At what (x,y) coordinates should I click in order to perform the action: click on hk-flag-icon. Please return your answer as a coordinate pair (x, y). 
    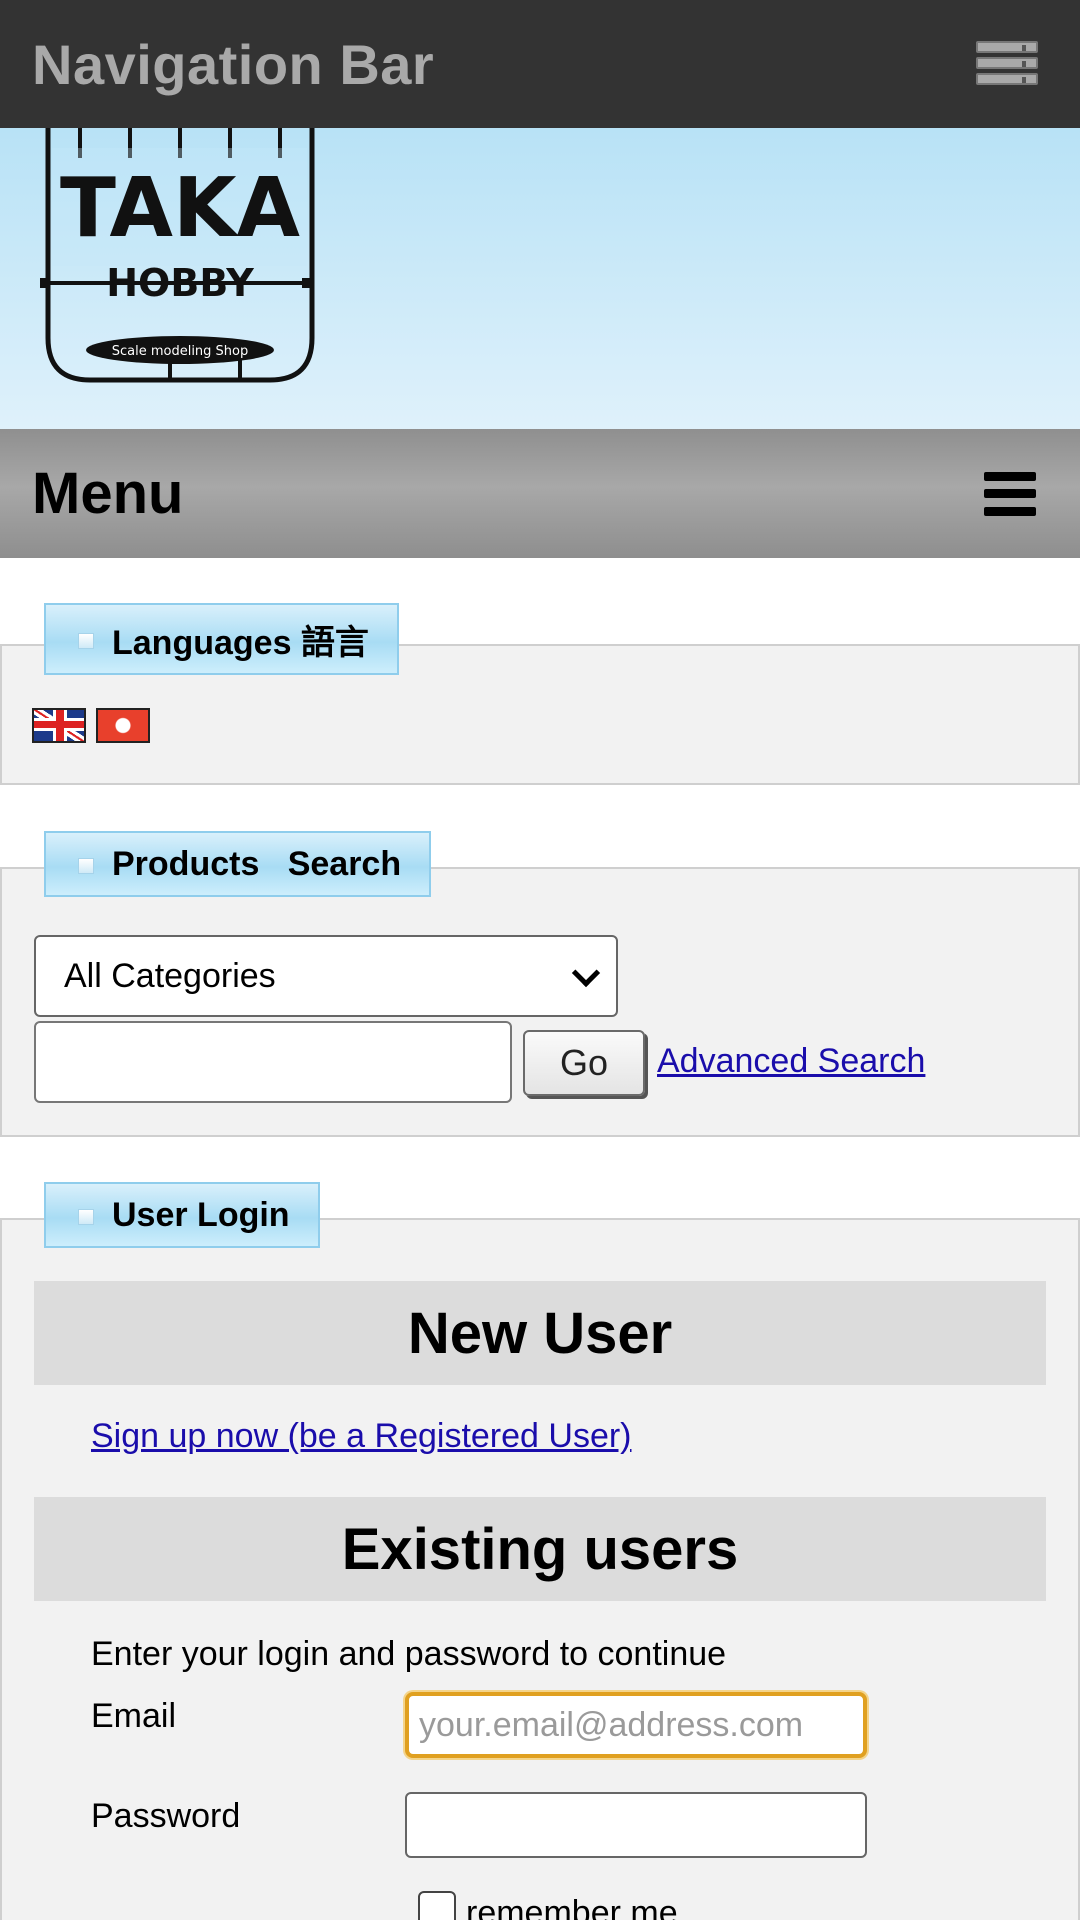
    Looking at the image, I should click on (123, 725).